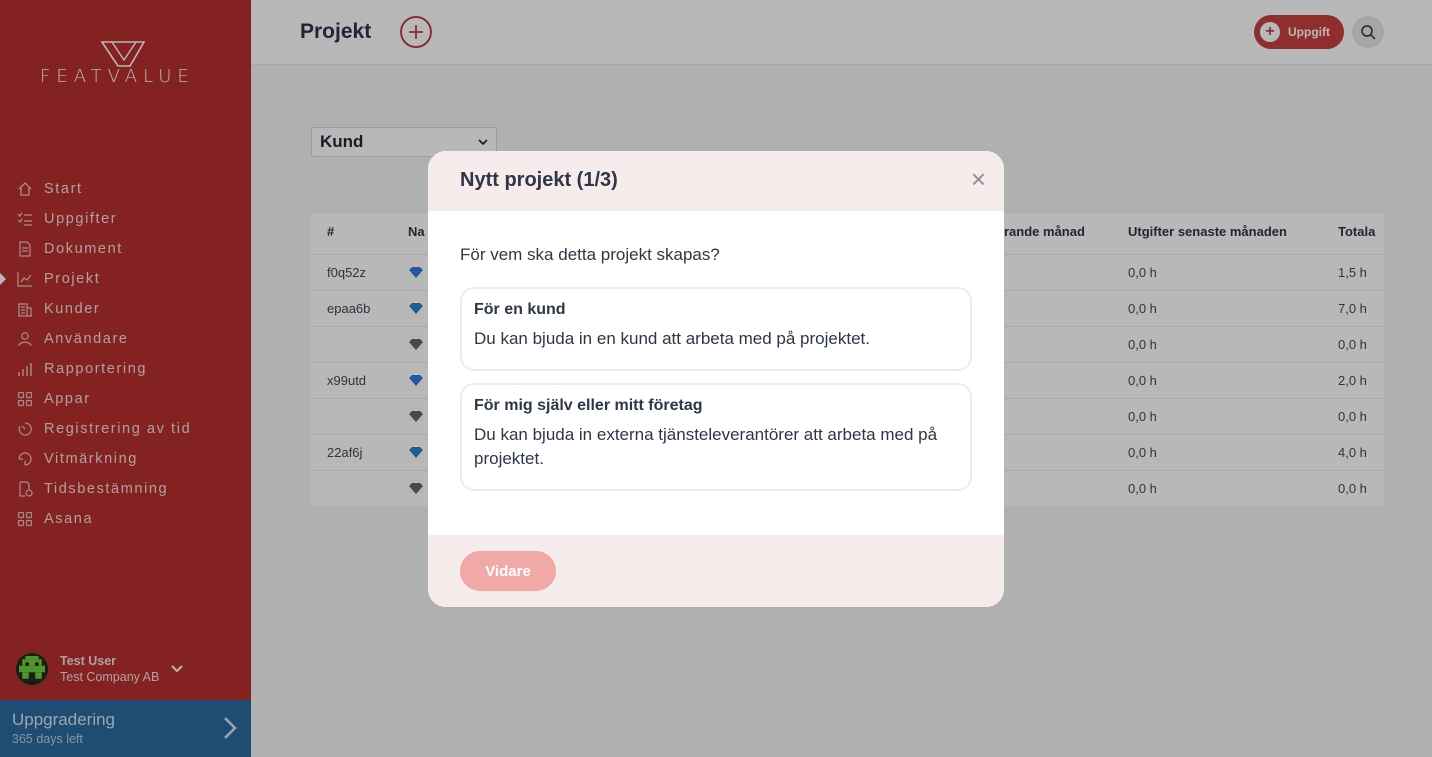  I want to click on close-icon: ×, so click(978, 179).